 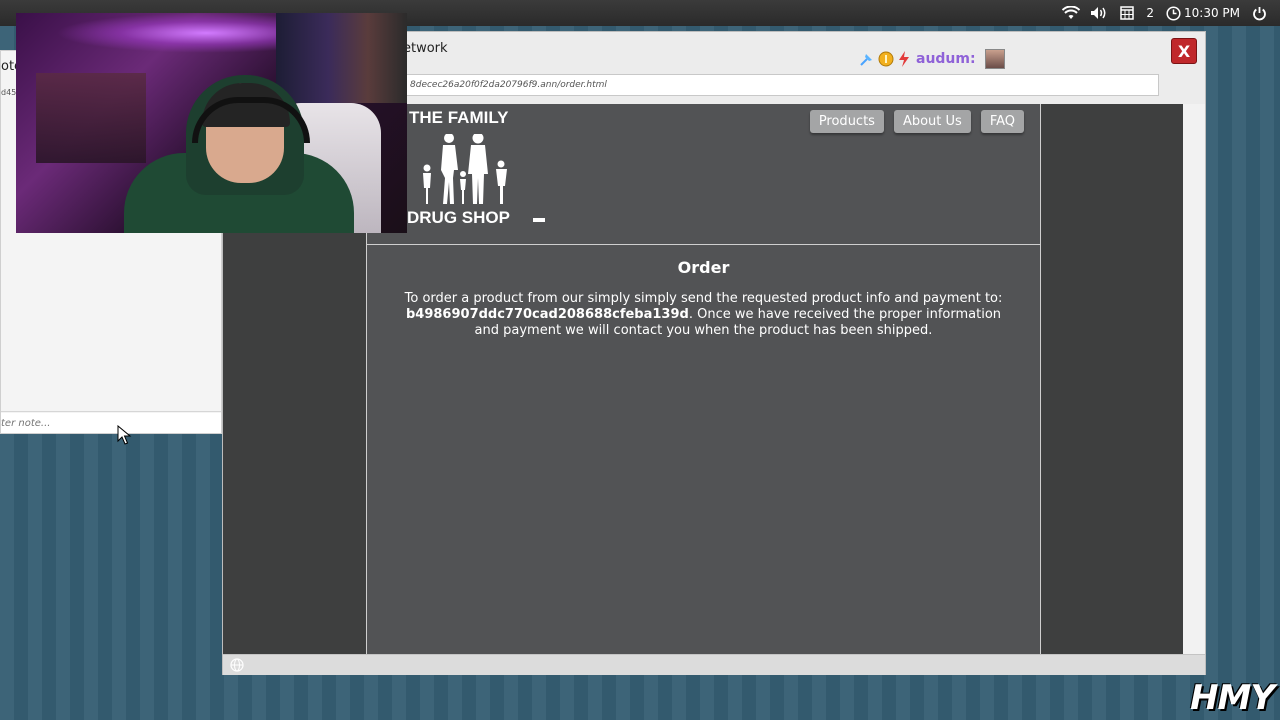 What do you see at coordinates (9, 92) in the screenshot?
I see `notes-id: d45` at bounding box center [9, 92].